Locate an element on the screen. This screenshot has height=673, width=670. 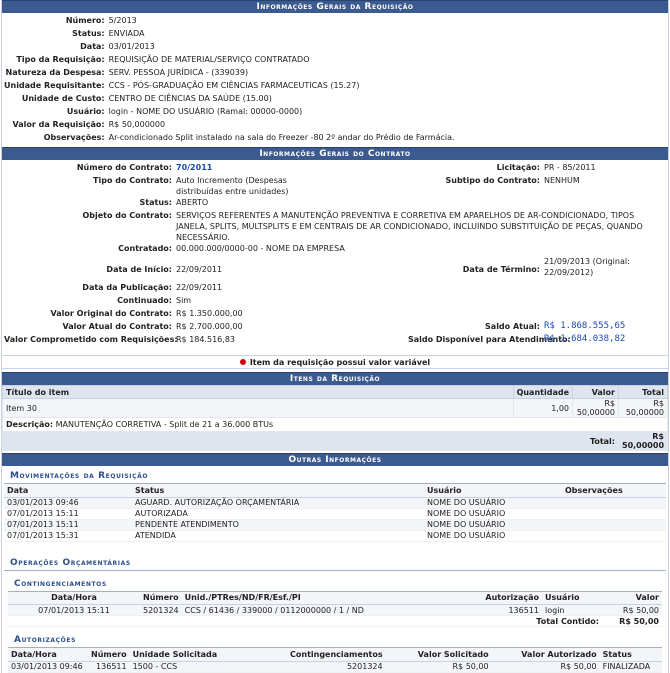
variable-value-text: Item da requisição possui valor variável is located at coordinates (340, 362).